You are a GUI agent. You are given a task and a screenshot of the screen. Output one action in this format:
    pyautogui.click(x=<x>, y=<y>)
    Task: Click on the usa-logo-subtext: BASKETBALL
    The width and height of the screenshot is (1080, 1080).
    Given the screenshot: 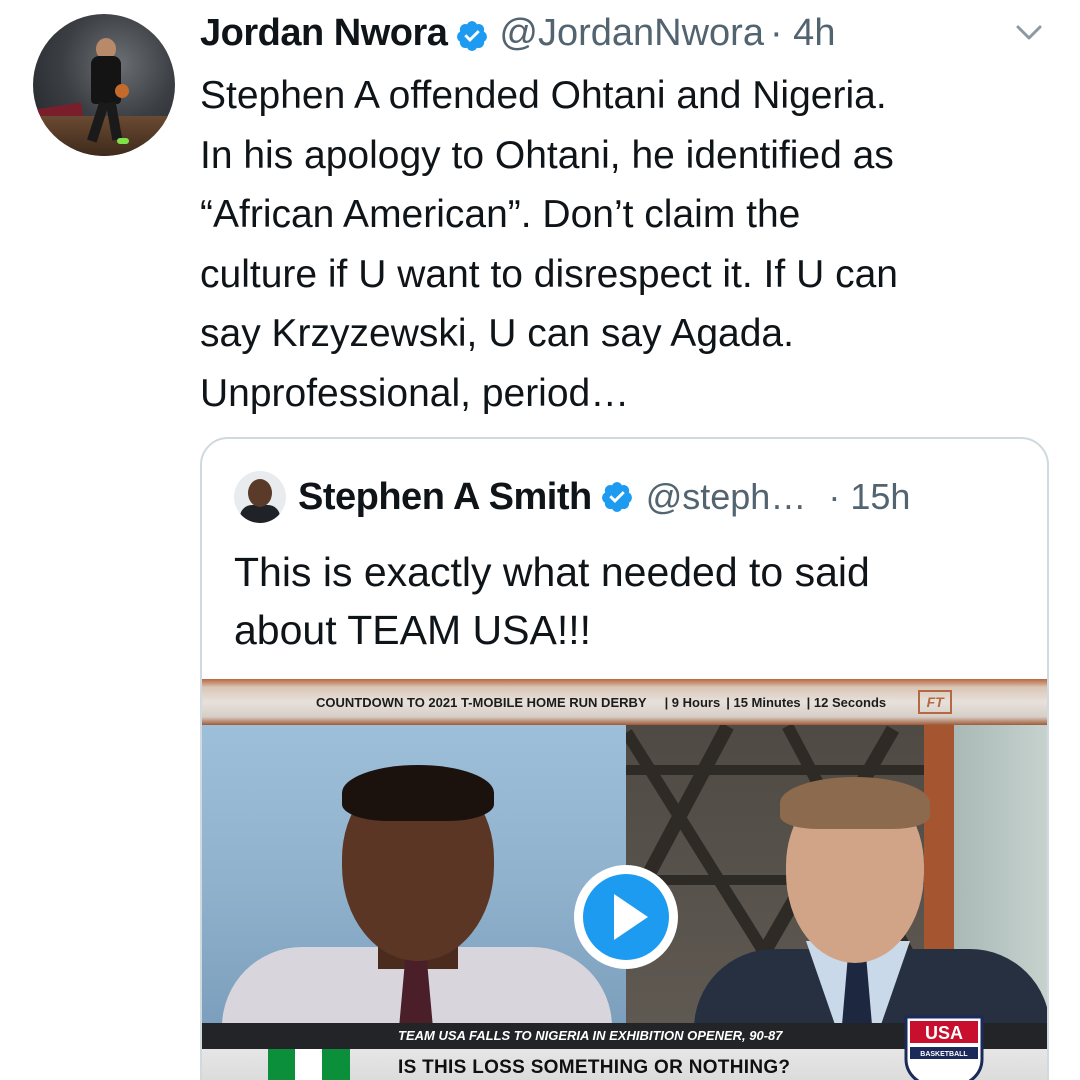 What is the action you would take?
    pyautogui.click(x=944, y=1054)
    